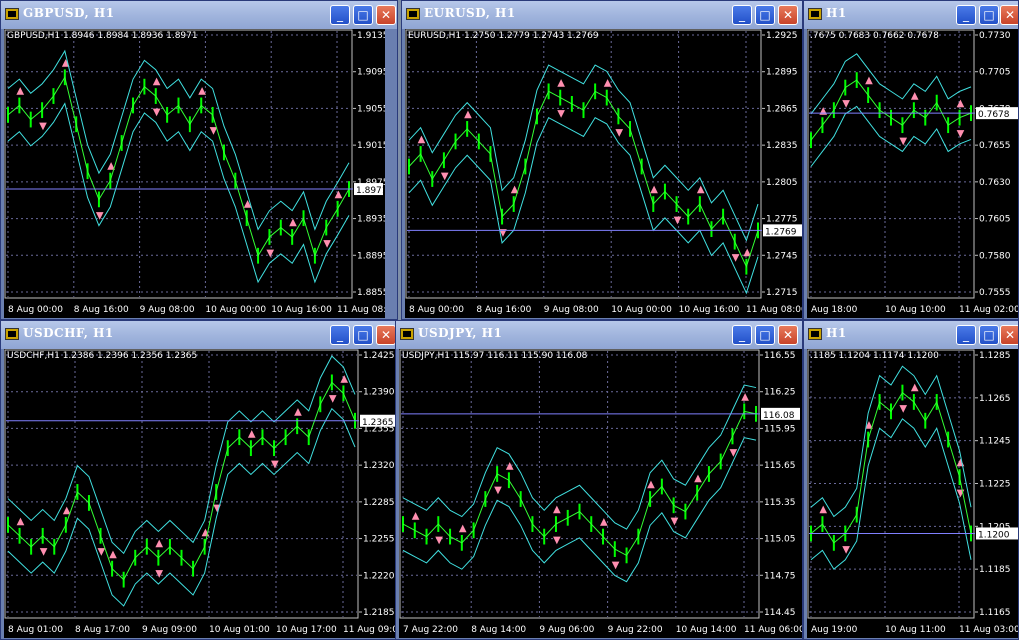 The width and height of the screenshot is (1019, 640). I want to click on bollinger-lower, so click(181, 507).